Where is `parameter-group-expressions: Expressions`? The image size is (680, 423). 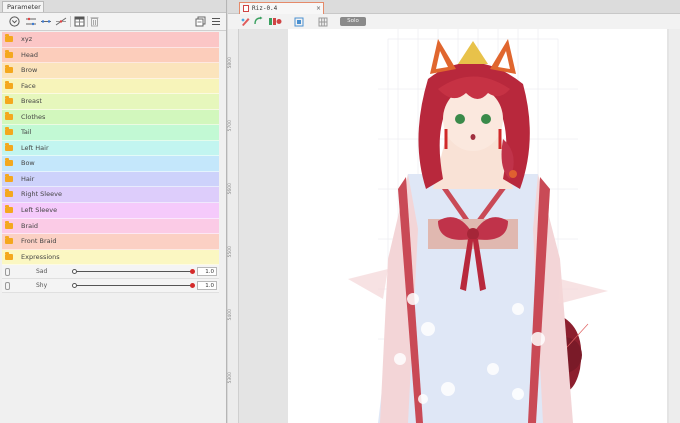
parameter-group-expressions: Expressions is located at coordinates (110, 257).